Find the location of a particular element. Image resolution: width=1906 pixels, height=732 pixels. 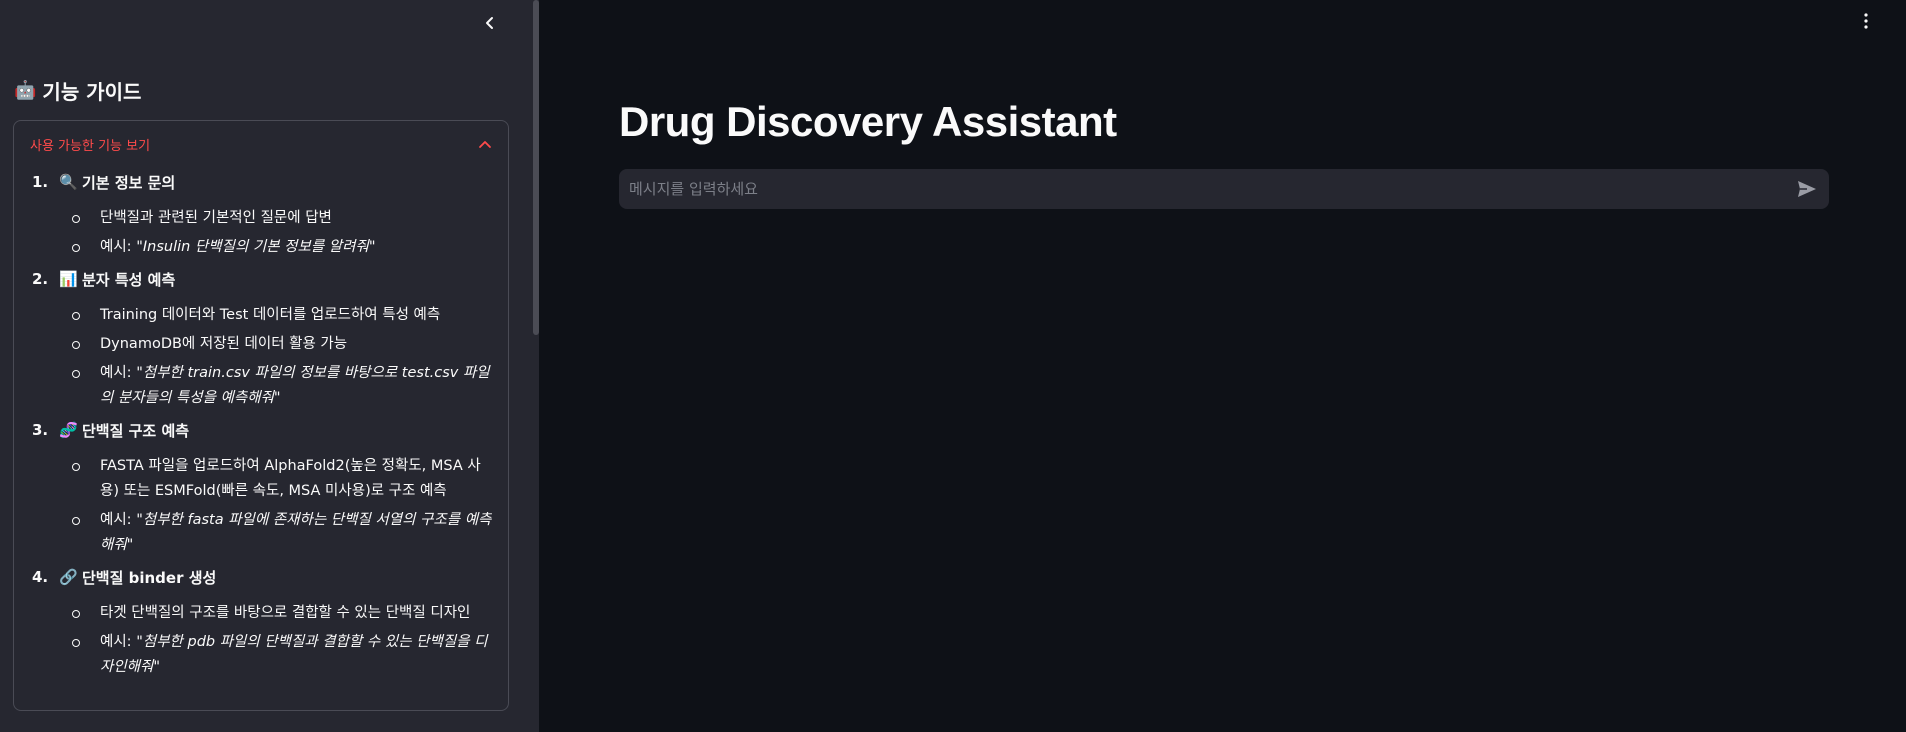

send-button is located at coordinates (1807, 189).